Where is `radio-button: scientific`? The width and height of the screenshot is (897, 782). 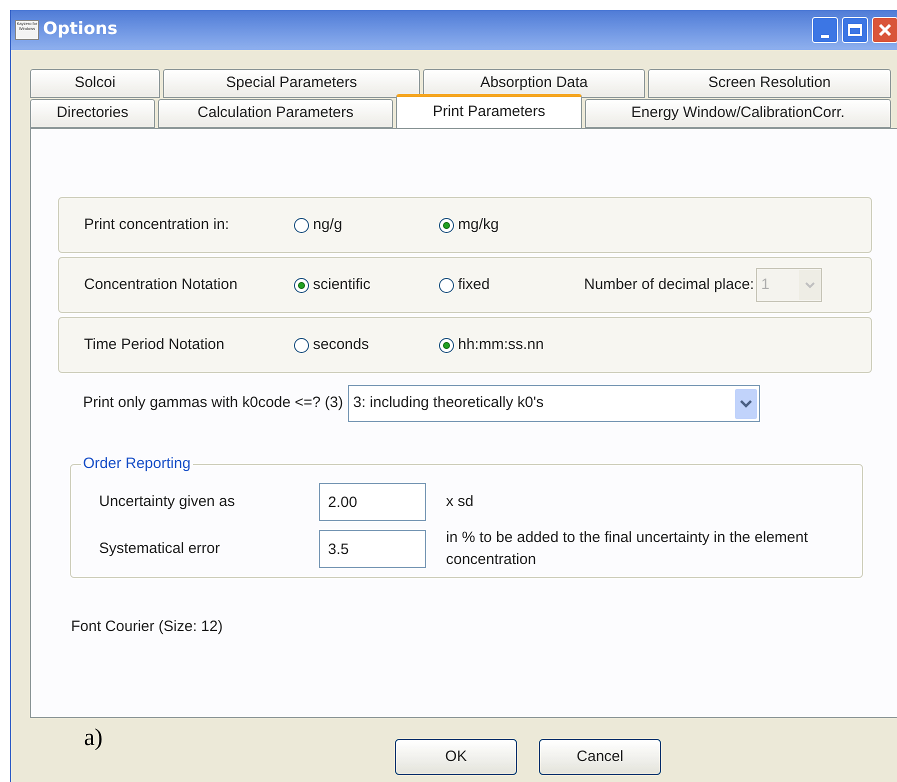 radio-button: scientific is located at coordinates (366, 285).